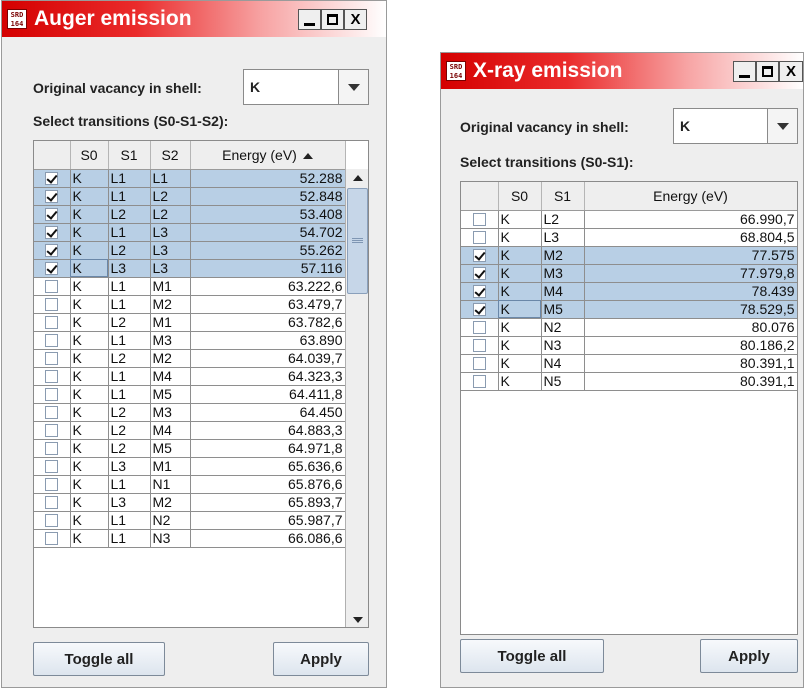 Image resolution: width=805 pixels, height=688 pixels. Describe the element at coordinates (629, 381) in the screenshot. I see `table-row: K N5 80.391,1` at that location.